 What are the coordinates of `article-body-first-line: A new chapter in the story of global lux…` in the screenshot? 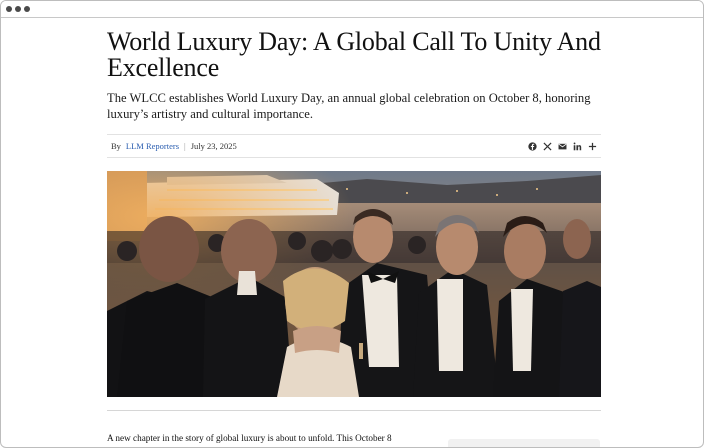 It's located at (249, 438).